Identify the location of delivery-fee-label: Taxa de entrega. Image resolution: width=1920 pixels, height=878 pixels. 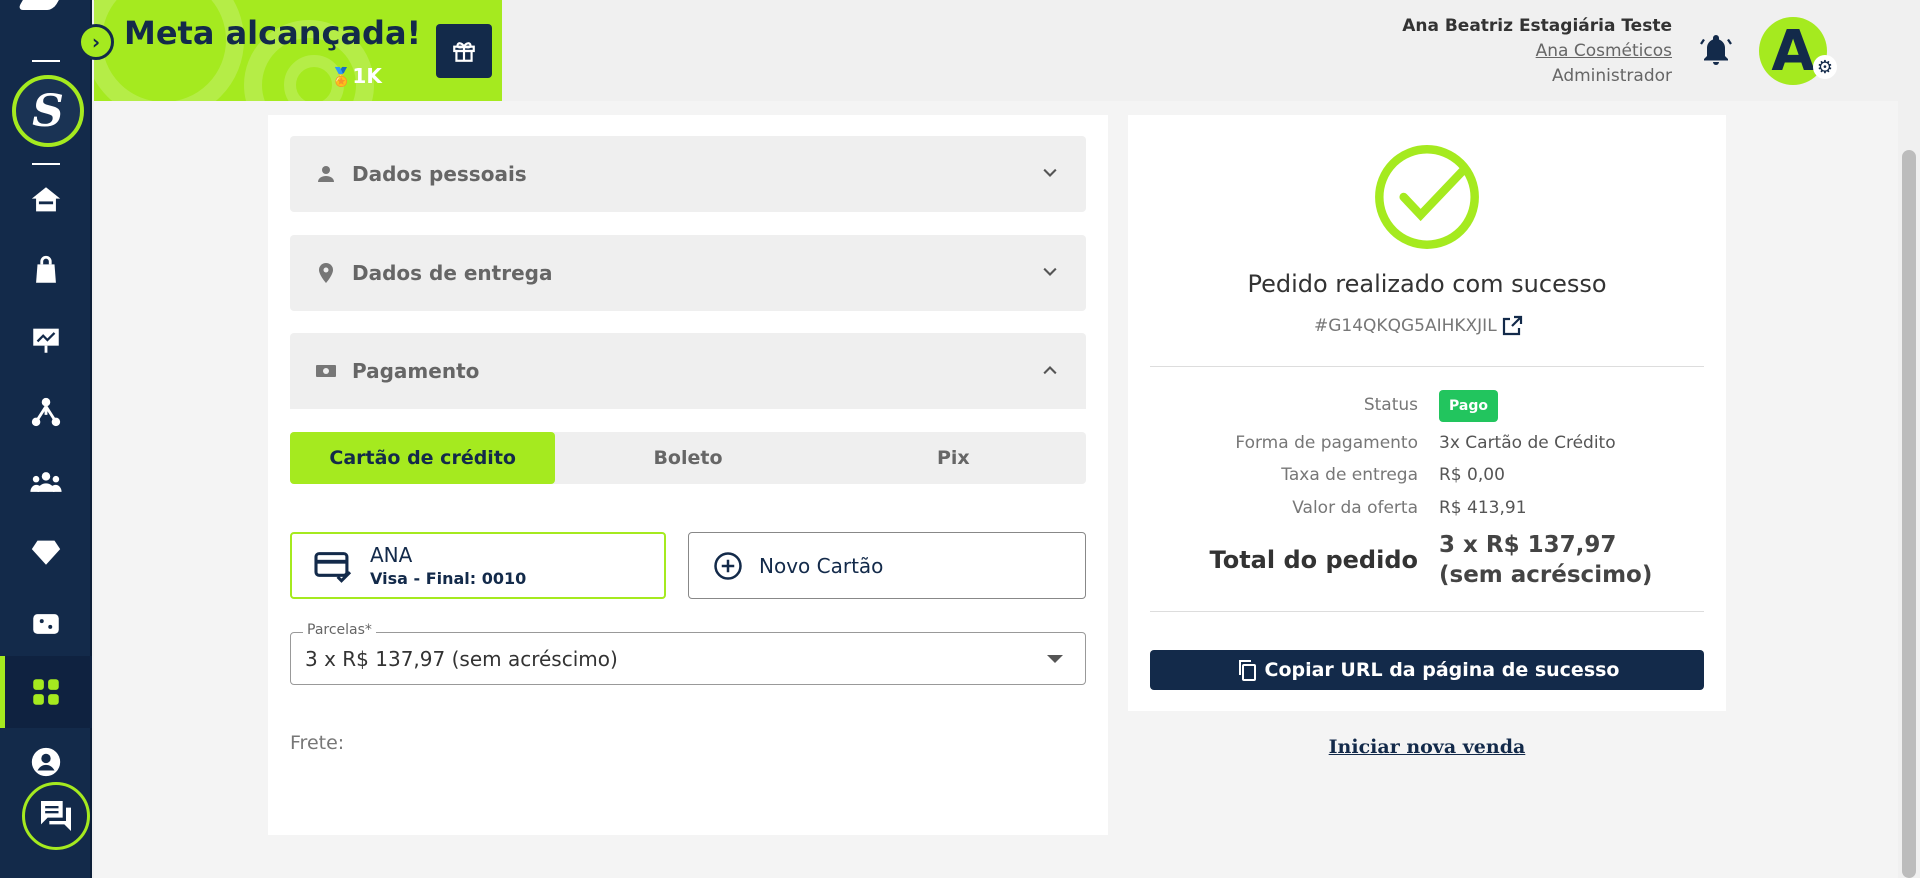
(1349, 475).